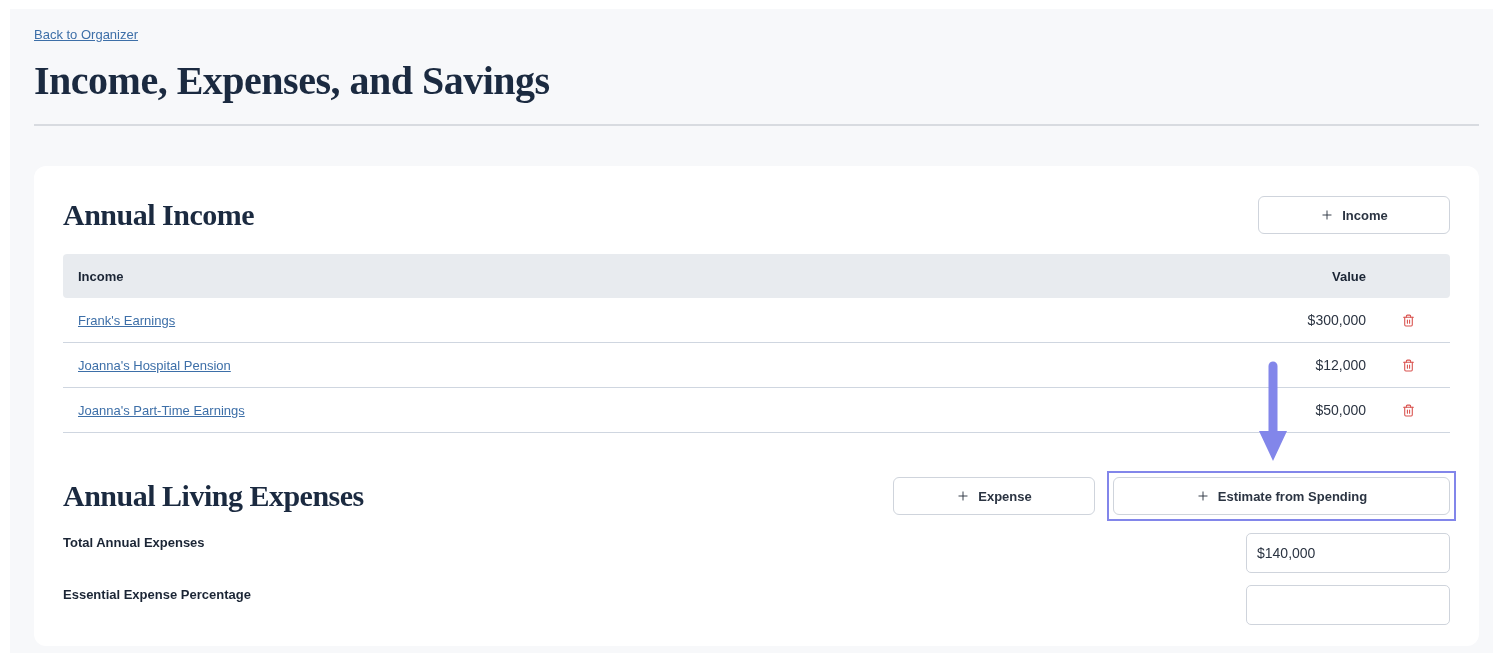  I want to click on section-heading: Annual Living Expenses, so click(213, 496).